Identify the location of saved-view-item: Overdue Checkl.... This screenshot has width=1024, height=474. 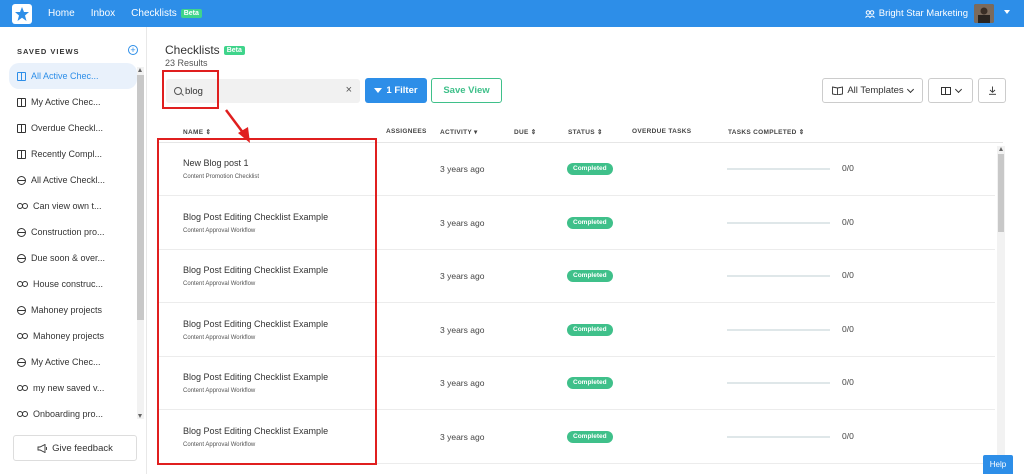
(73, 128).